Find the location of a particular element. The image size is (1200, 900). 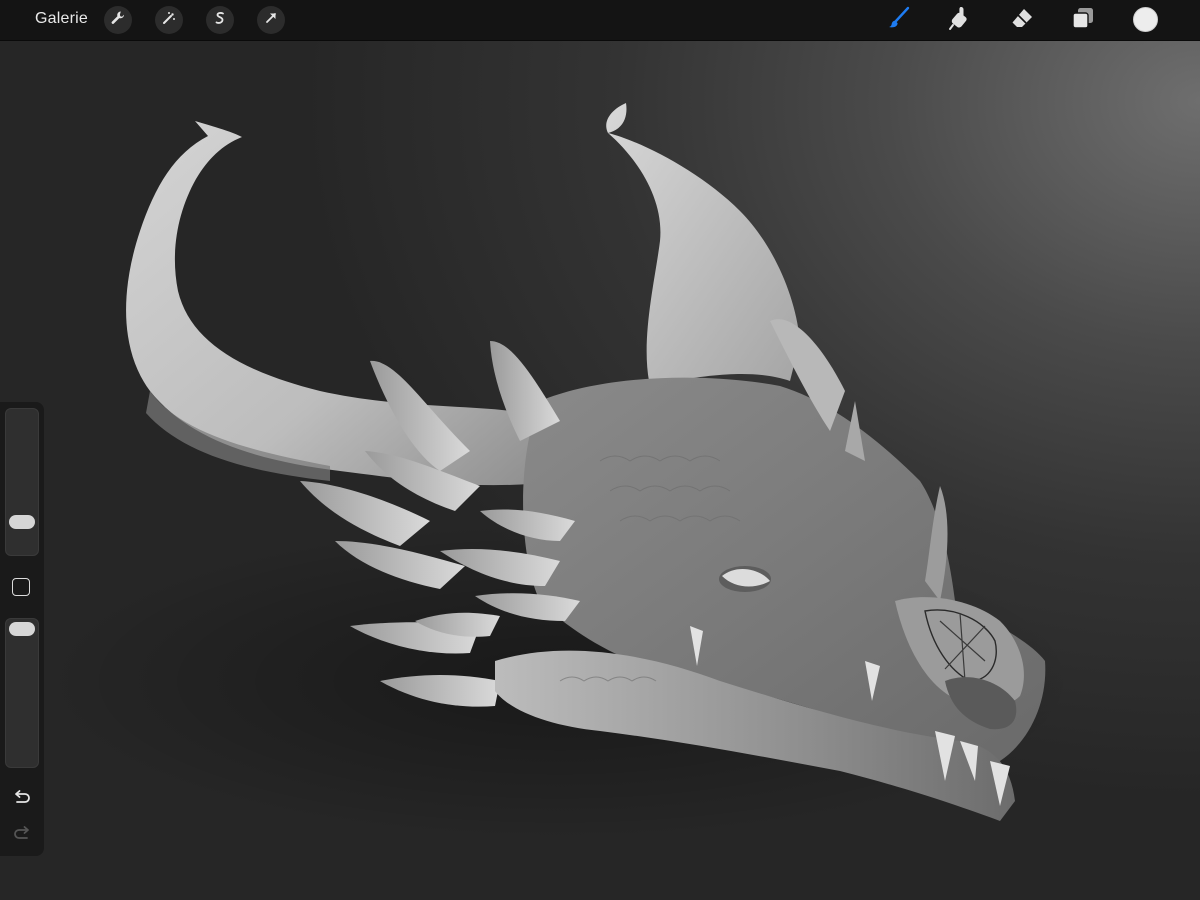

brush-tool-button is located at coordinates (899, 20).